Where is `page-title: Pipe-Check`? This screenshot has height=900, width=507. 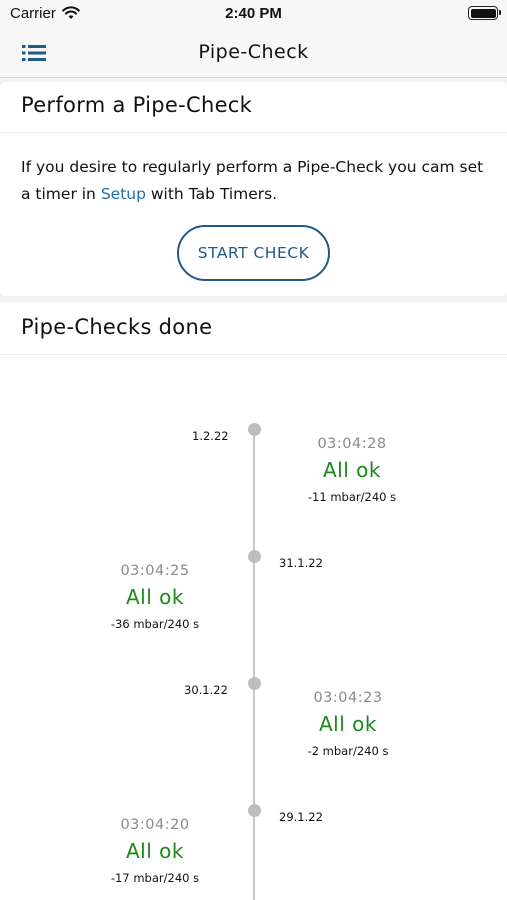
page-title: Pipe-Check is located at coordinates (253, 52).